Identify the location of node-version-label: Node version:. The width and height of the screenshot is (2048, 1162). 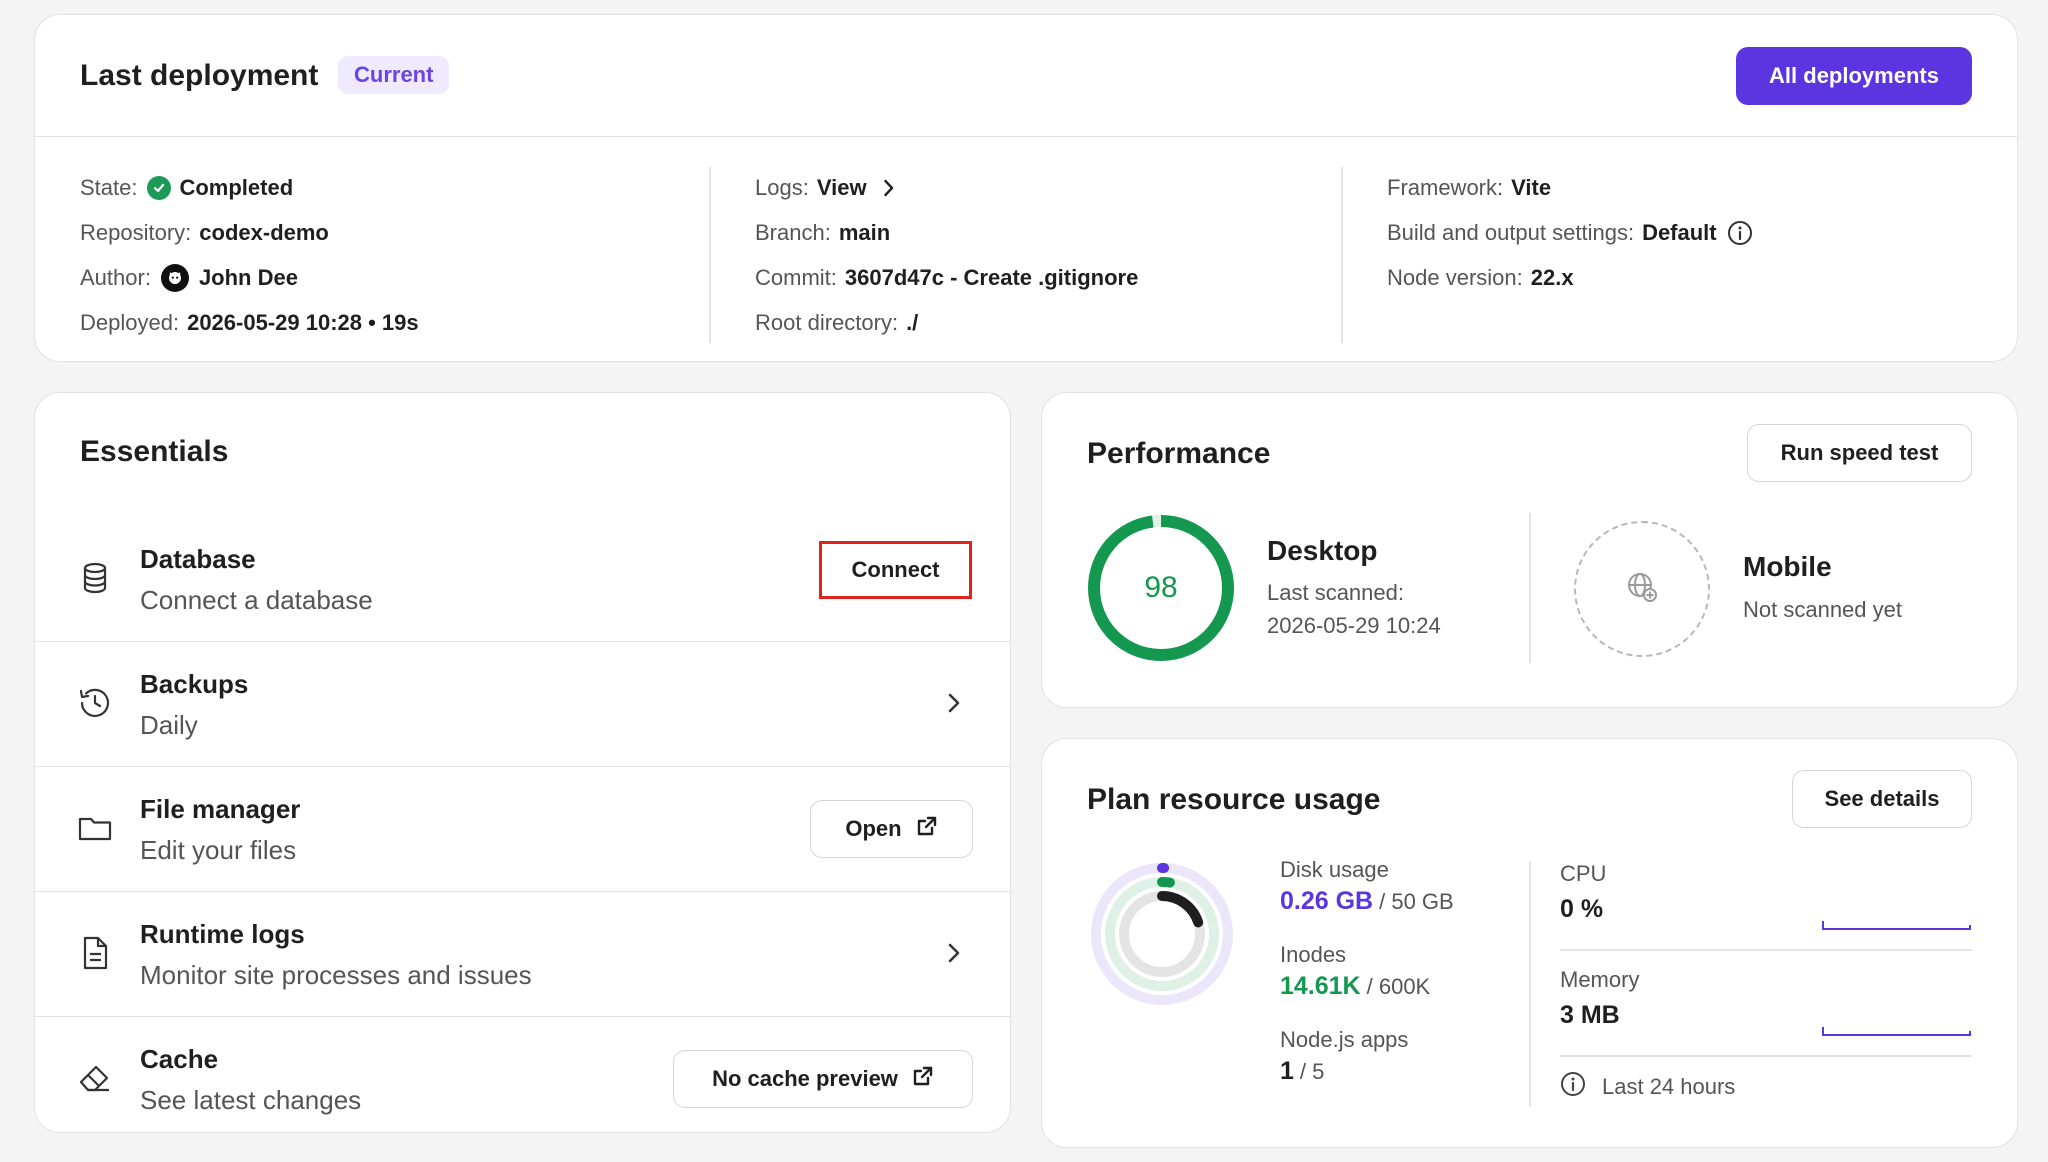
(1455, 277).